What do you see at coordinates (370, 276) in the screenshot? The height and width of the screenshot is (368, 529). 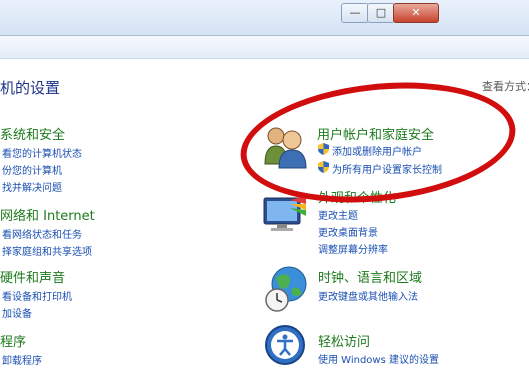 I see `category-clock-language-region: 时钟、语言和区域` at bounding box center [370, 276].